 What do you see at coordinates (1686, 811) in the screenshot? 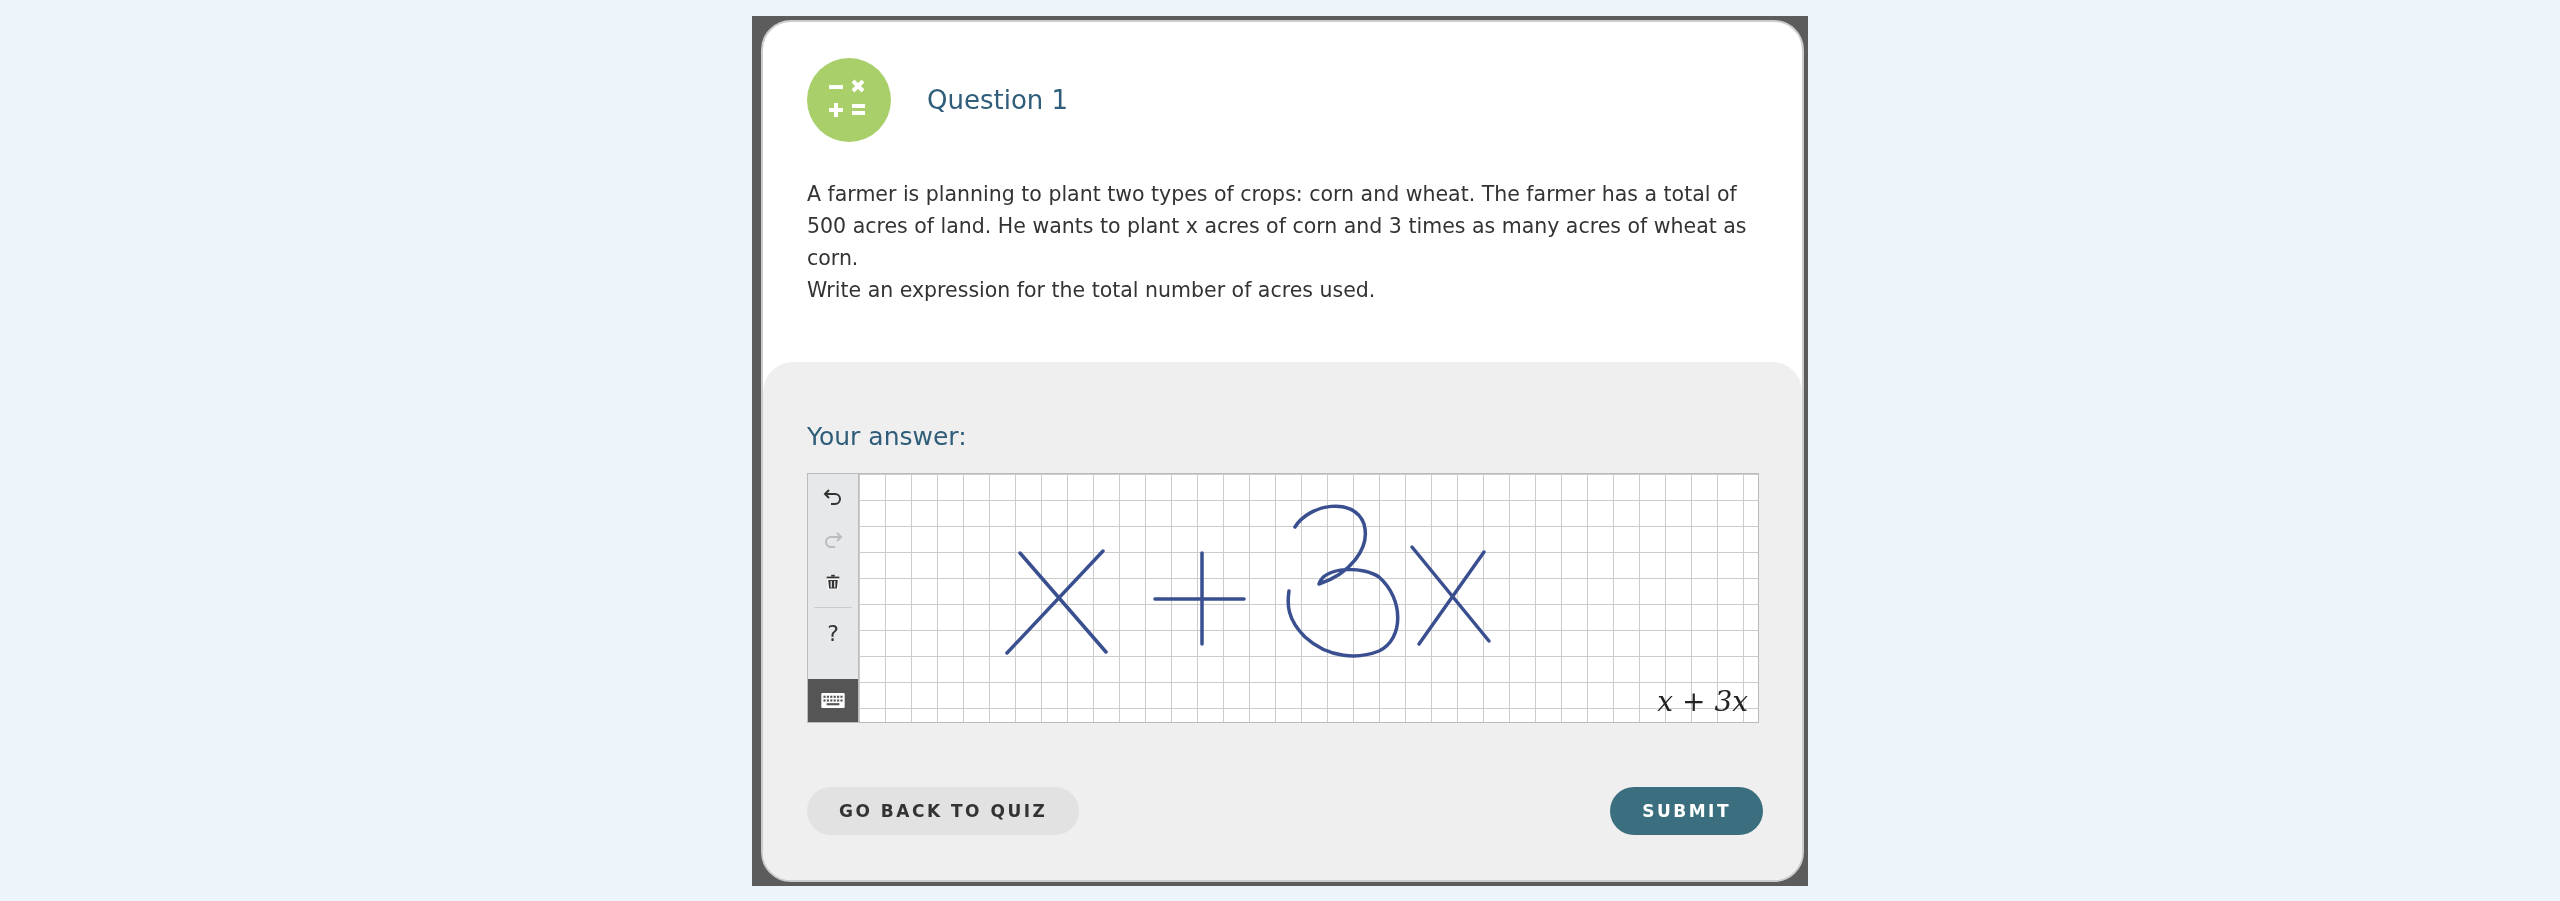
I see `submit-button: SUBMIT` at bounding box center [1686, 811].